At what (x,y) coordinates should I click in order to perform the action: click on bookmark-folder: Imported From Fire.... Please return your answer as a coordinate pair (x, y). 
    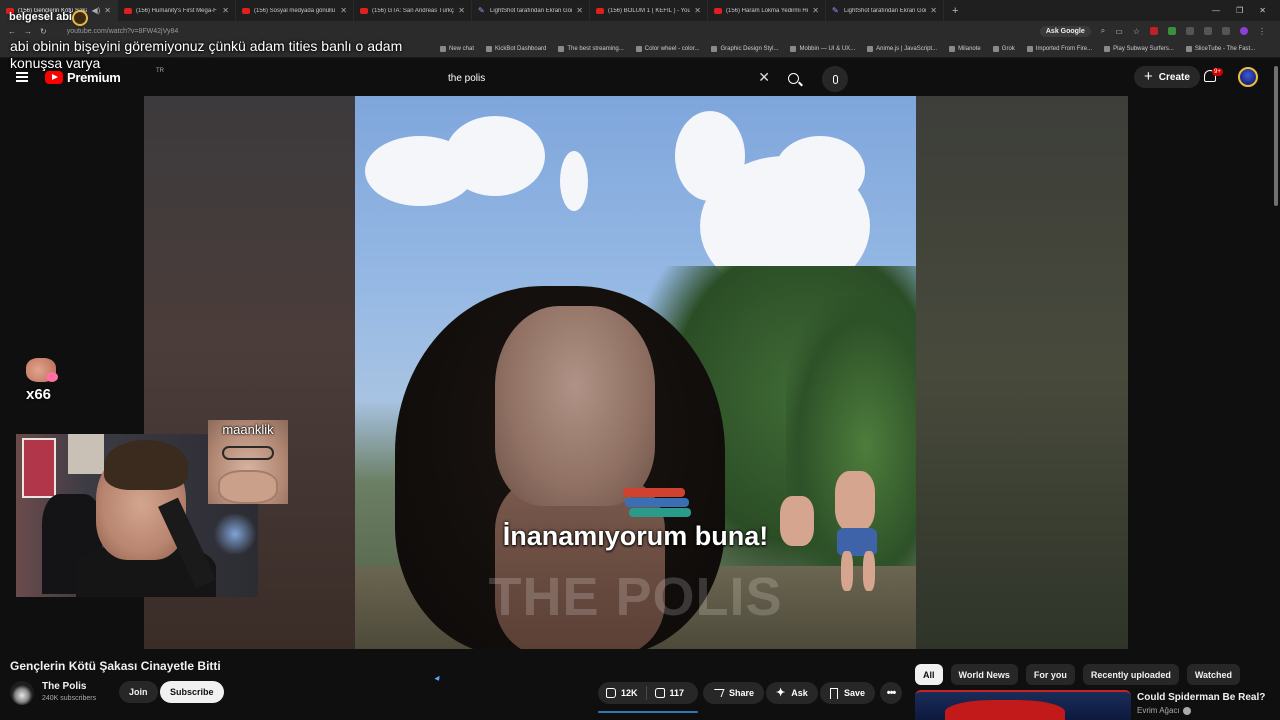
    Looking at the image, I should click on (1059, 49).